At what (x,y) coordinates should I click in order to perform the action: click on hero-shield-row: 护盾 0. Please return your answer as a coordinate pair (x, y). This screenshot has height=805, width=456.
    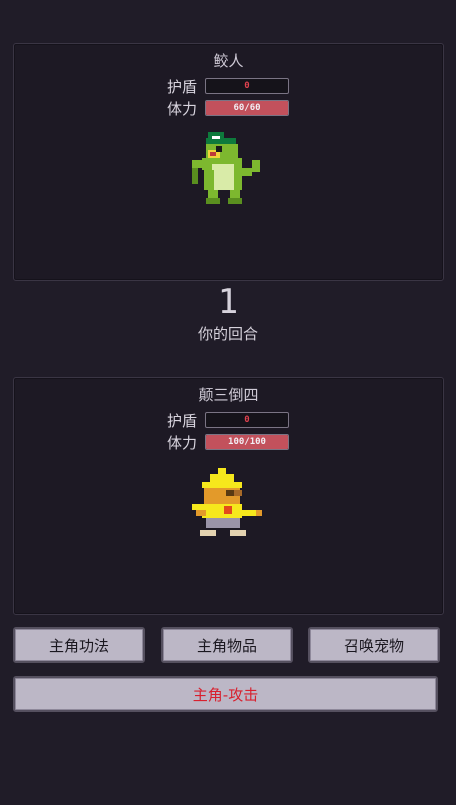
    Looking at the image, I should click on (228, 420).